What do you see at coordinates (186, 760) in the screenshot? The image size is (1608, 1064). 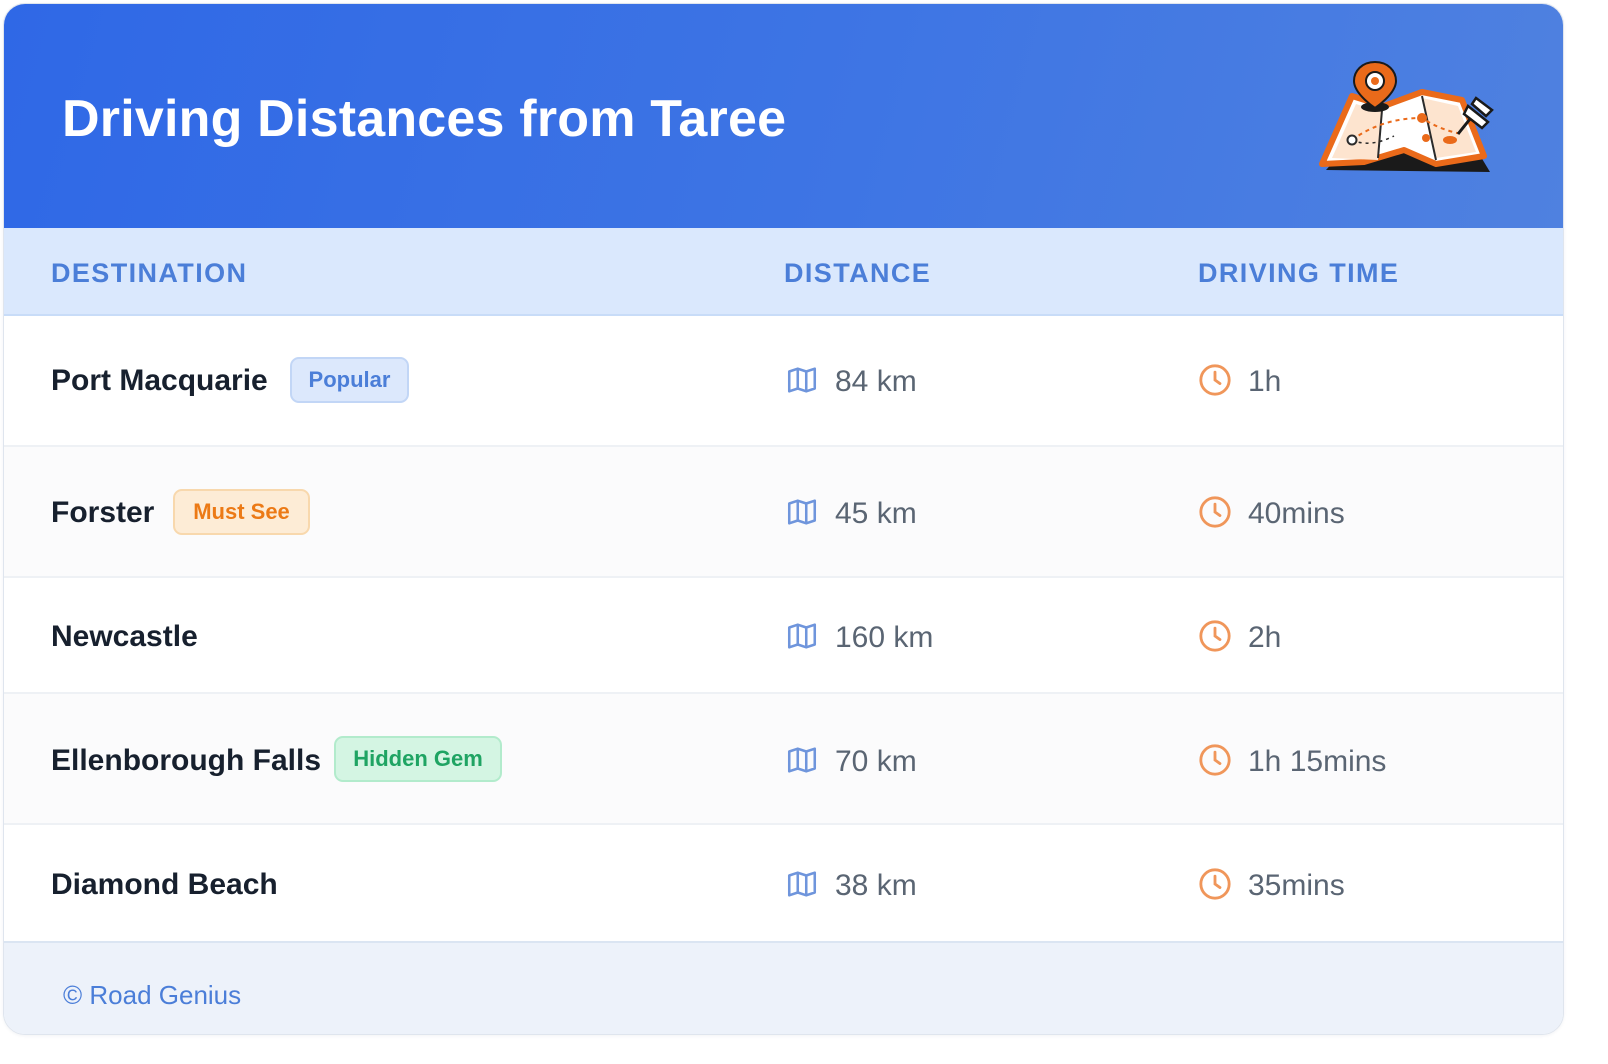 I see `destination-name: Ellenborough Falls` at bounding box center [186, 760].